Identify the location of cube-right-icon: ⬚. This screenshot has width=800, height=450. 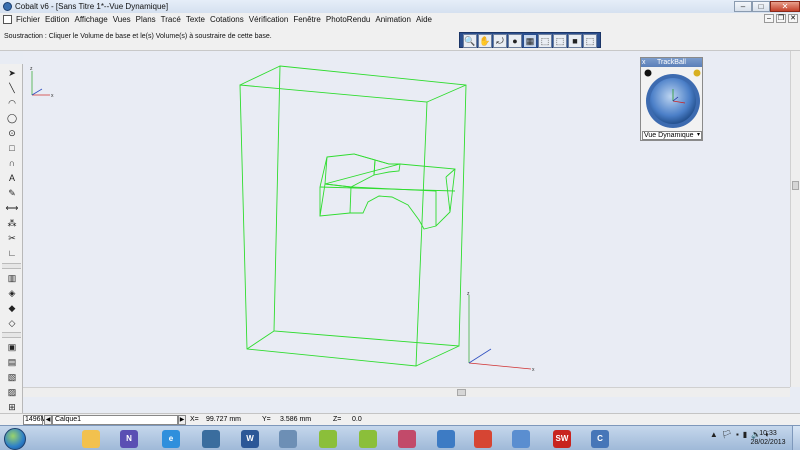
(590, 41).